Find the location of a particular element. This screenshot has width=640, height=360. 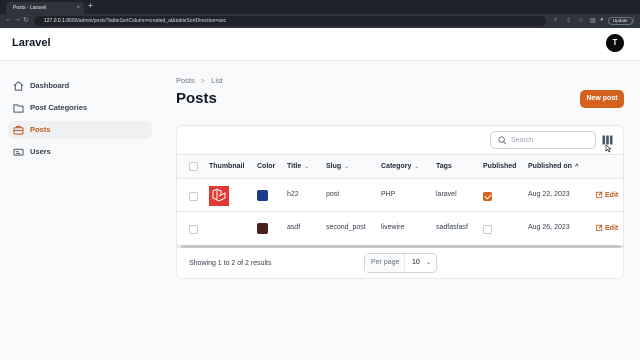

column-published-on-label: Published on is located at coordinates (550, 166).